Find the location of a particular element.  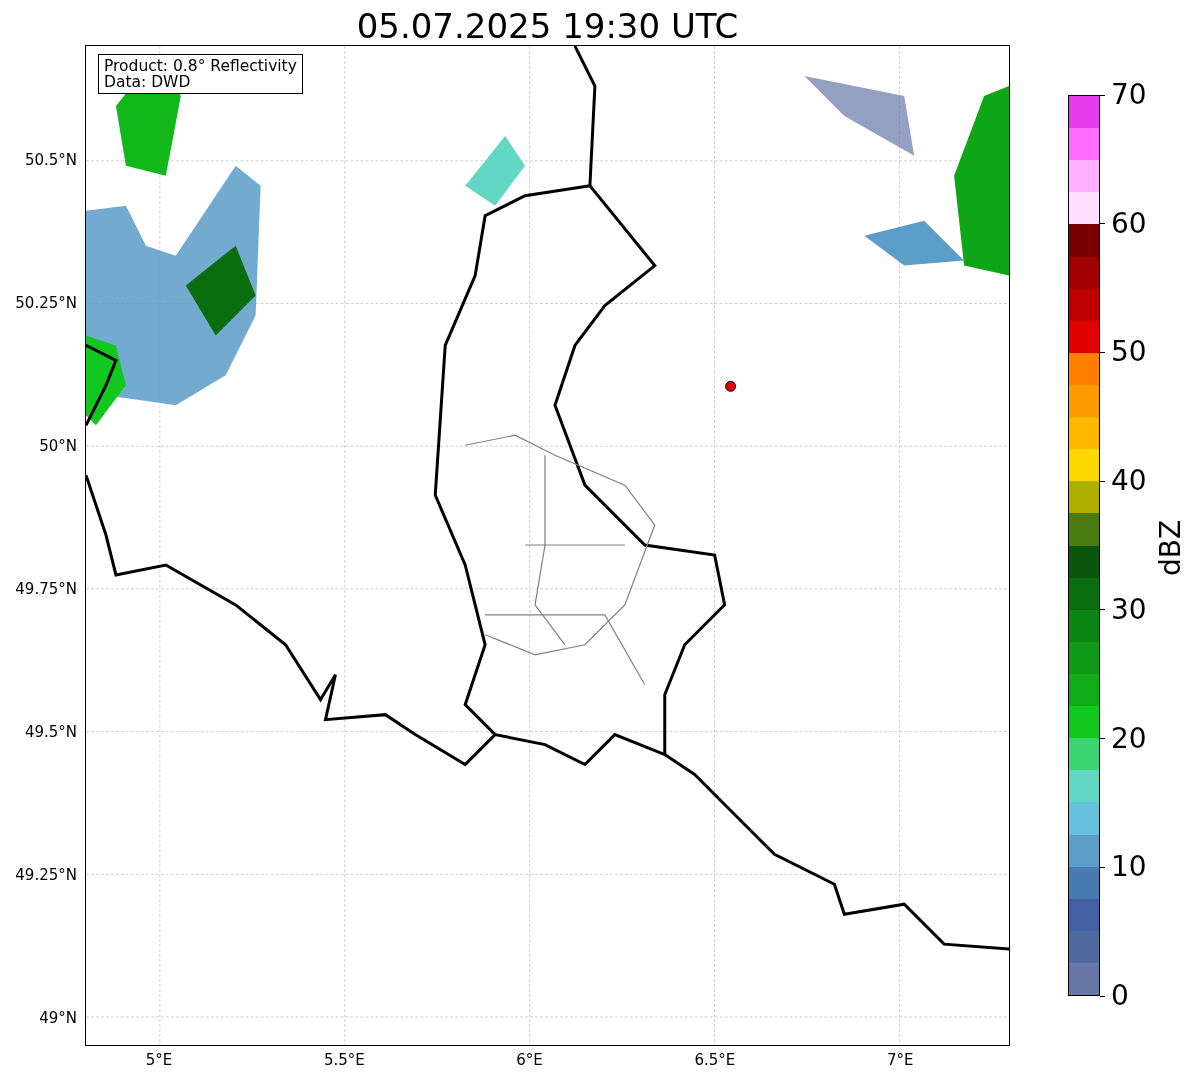

colorbar-tick-label: 30 is located at coordinates (1129, 609).